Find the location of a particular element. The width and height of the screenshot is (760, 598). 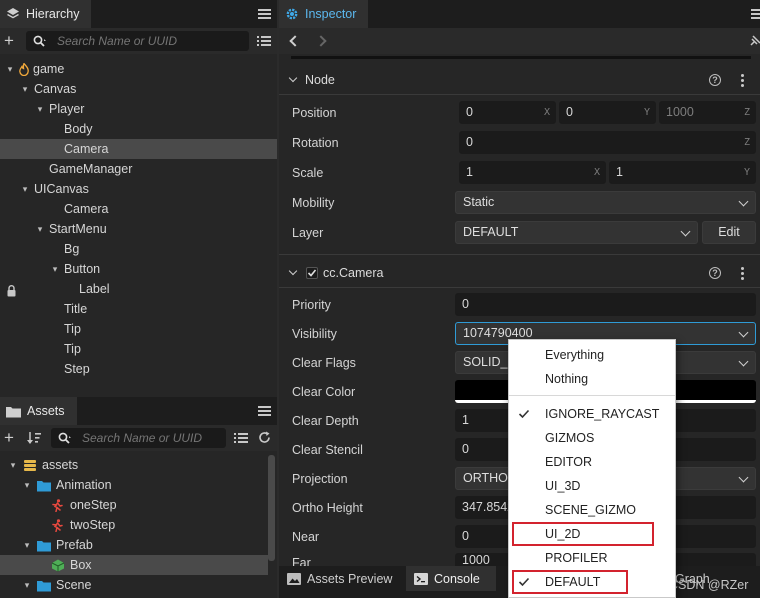

asset-row: Box is located at coordinates (134, 565).